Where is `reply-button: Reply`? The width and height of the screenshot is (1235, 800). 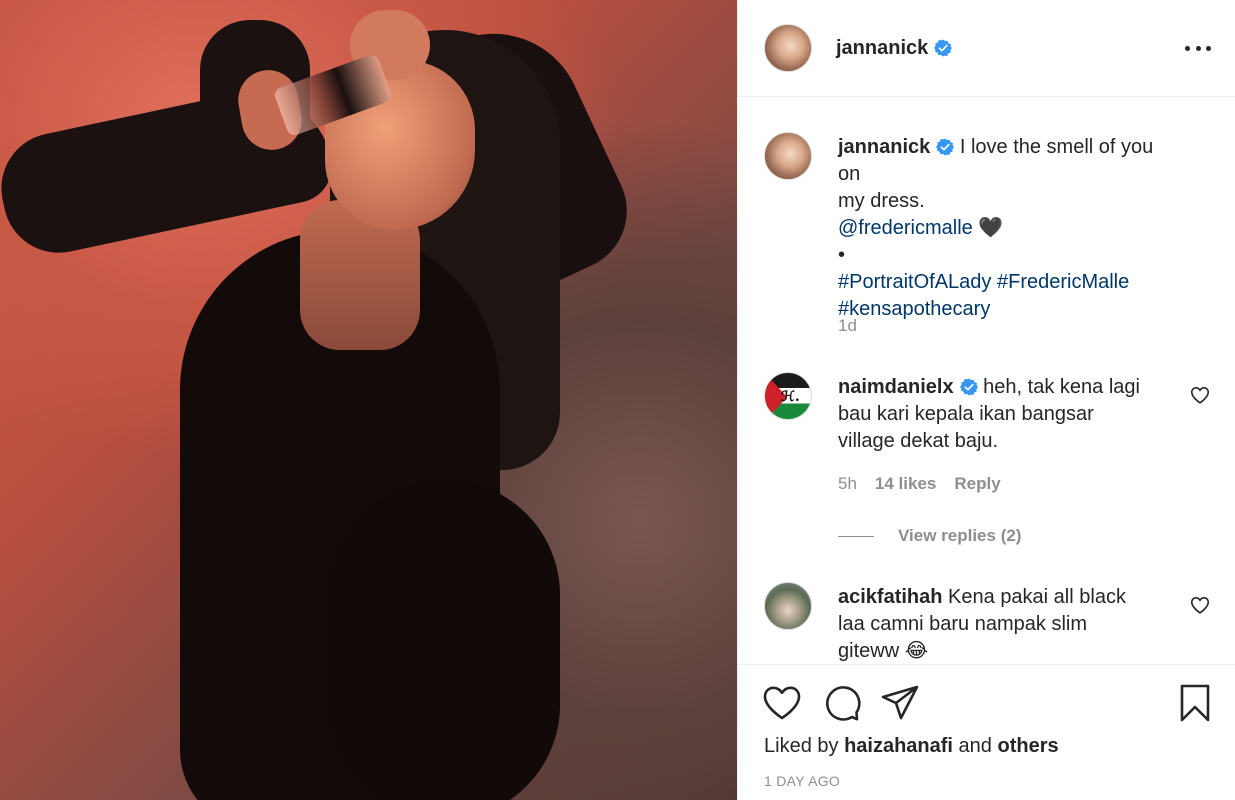 reply-button: Reply is located at coordinates (977, 484).